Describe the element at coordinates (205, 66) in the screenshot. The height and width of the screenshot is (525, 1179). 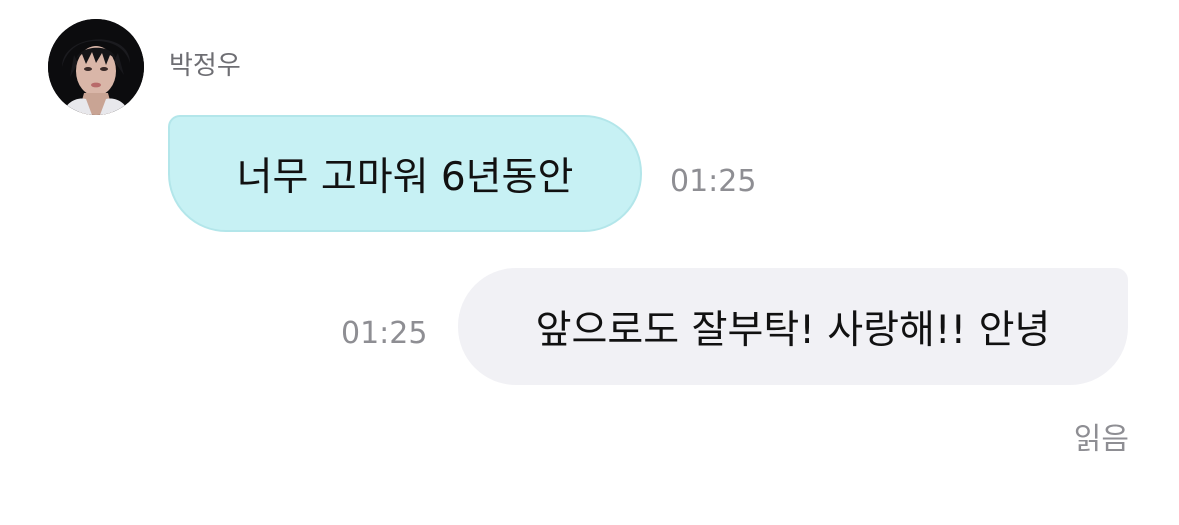
I see `sender-name: 박정우` at that location.